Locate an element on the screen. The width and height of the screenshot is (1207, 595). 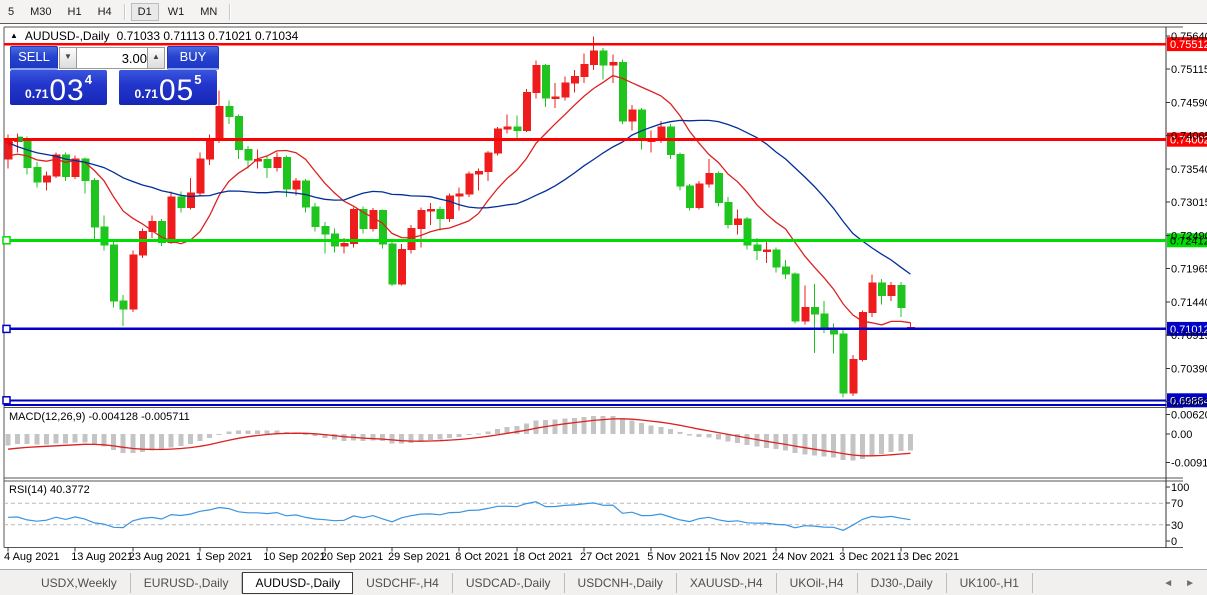
buy-price-button: 0.71 05 5 is located at coordinates (168, 88).